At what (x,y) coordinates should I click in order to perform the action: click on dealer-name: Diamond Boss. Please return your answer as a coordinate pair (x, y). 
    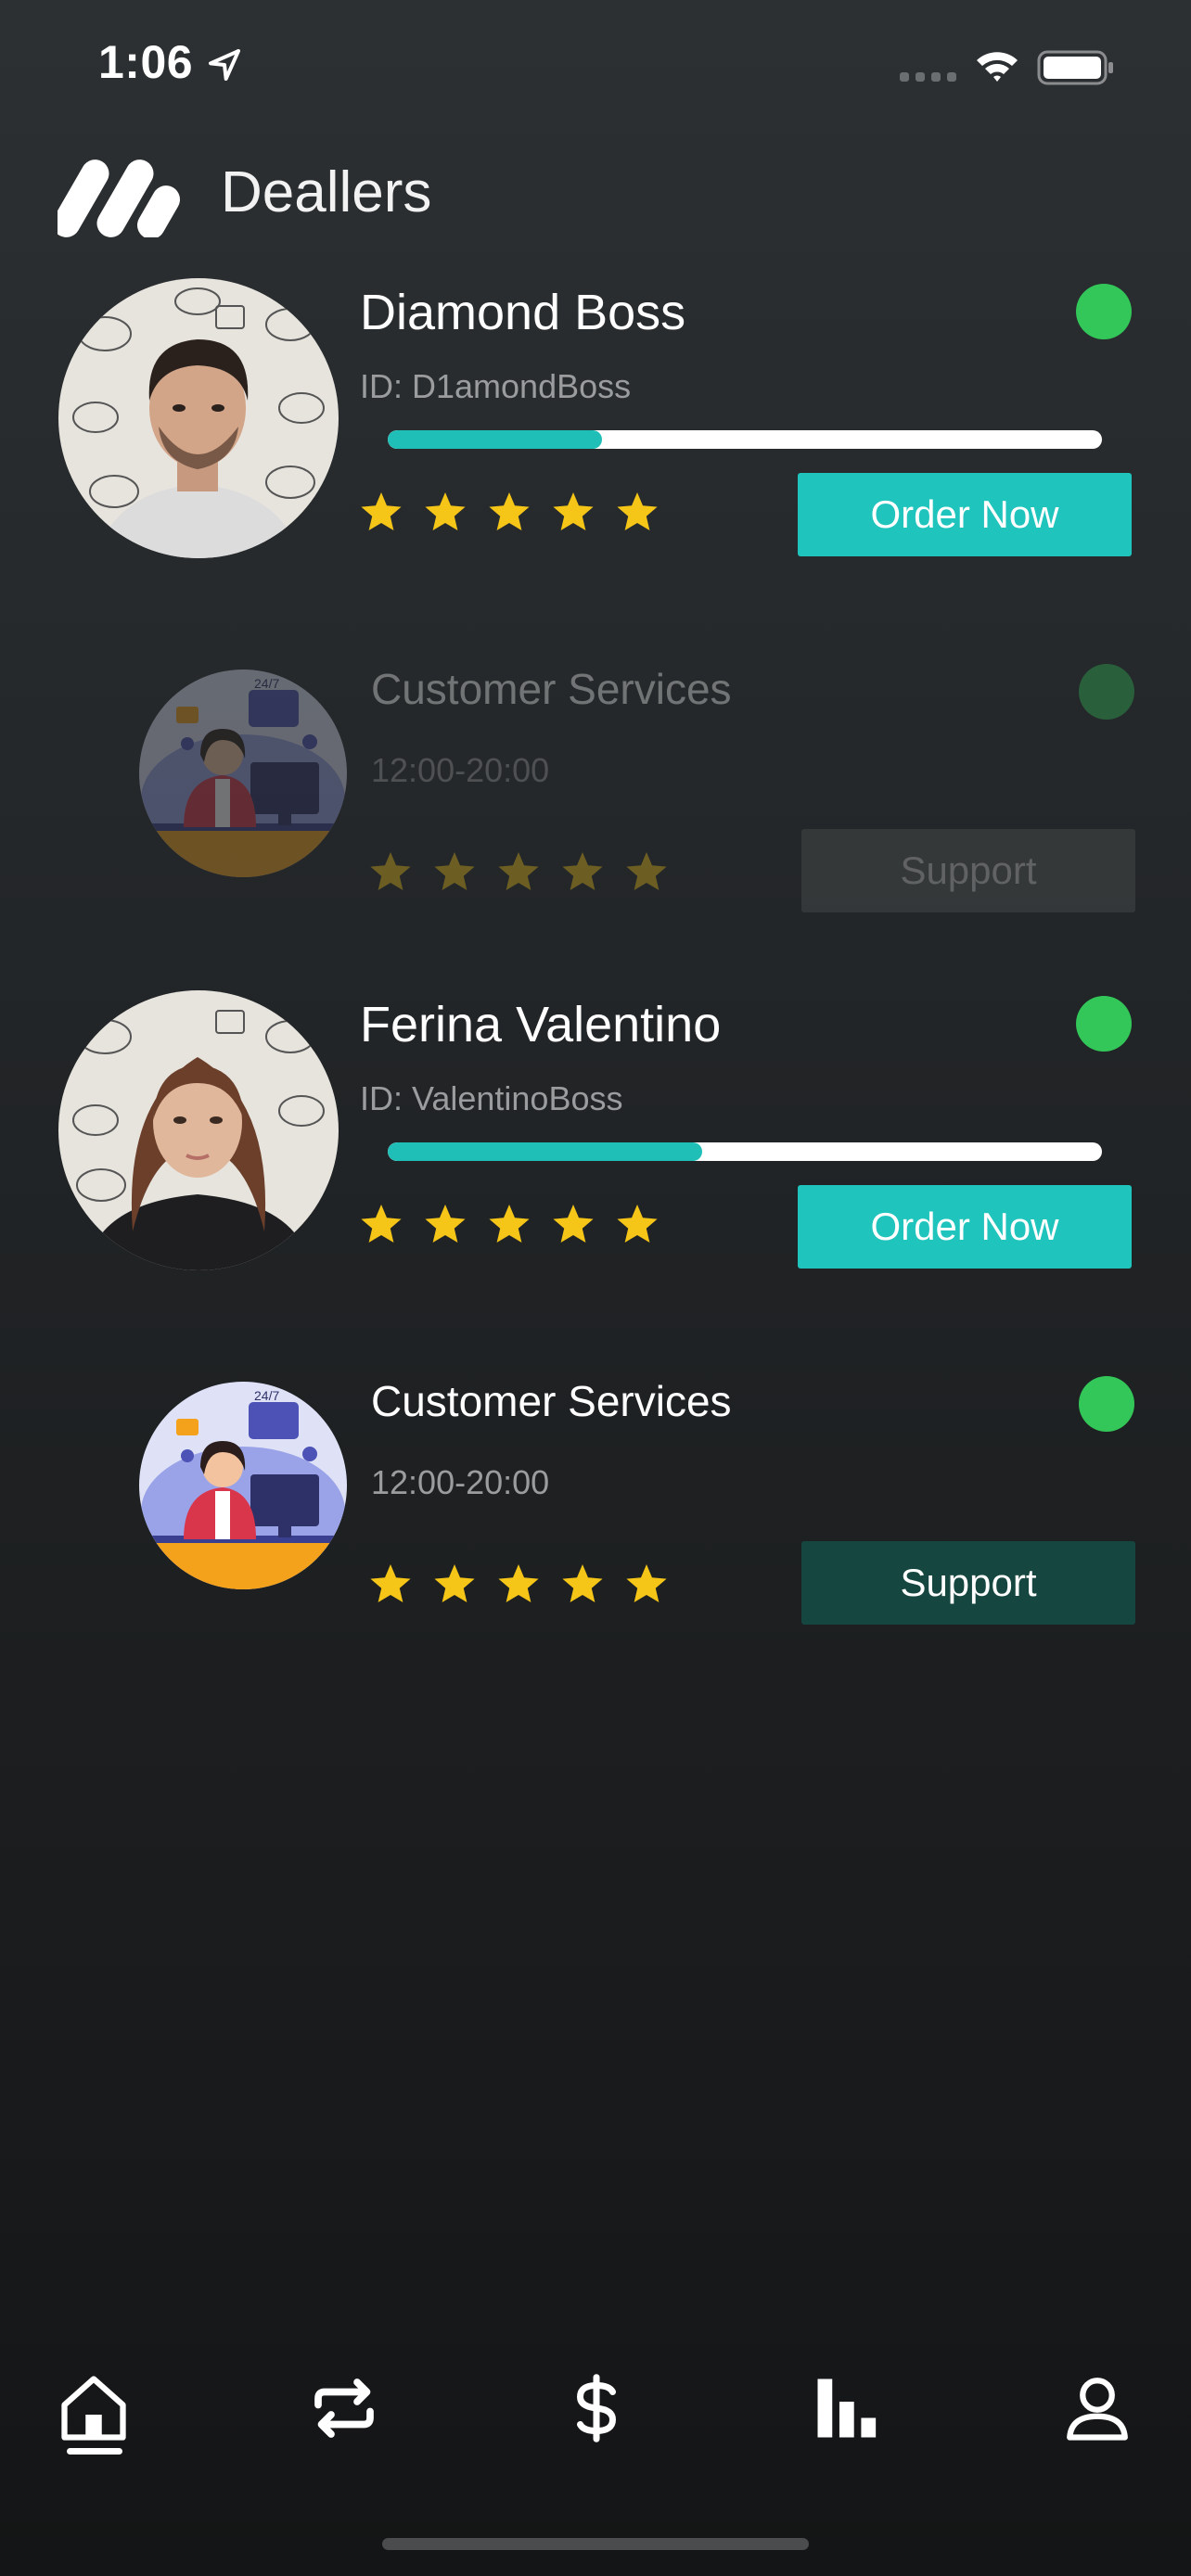
    Looking at the image, I should click on (523, 312).